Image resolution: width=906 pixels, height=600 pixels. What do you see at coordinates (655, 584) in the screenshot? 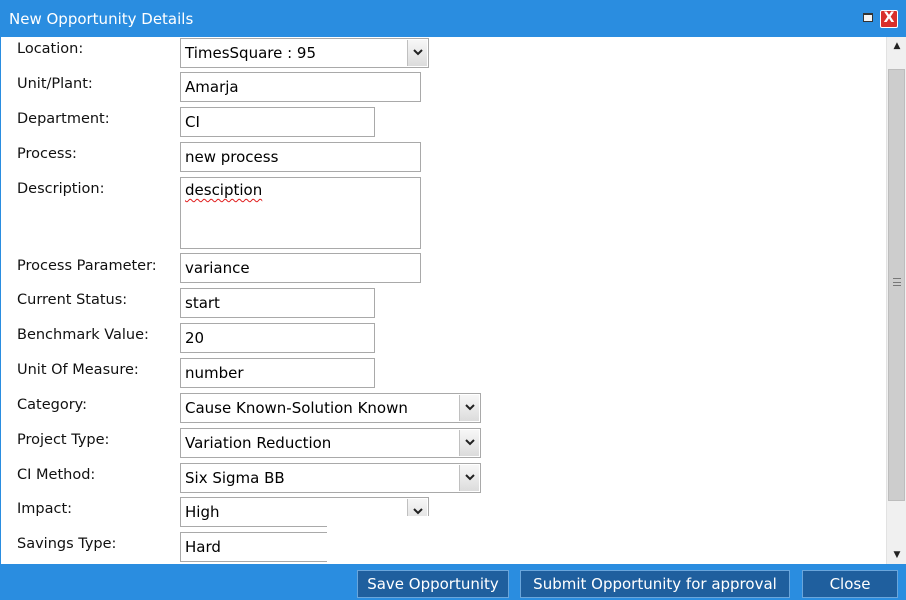
I see `submit-opportunity-button: Submit Opportunity for approval` at bounding box center [655, 584].